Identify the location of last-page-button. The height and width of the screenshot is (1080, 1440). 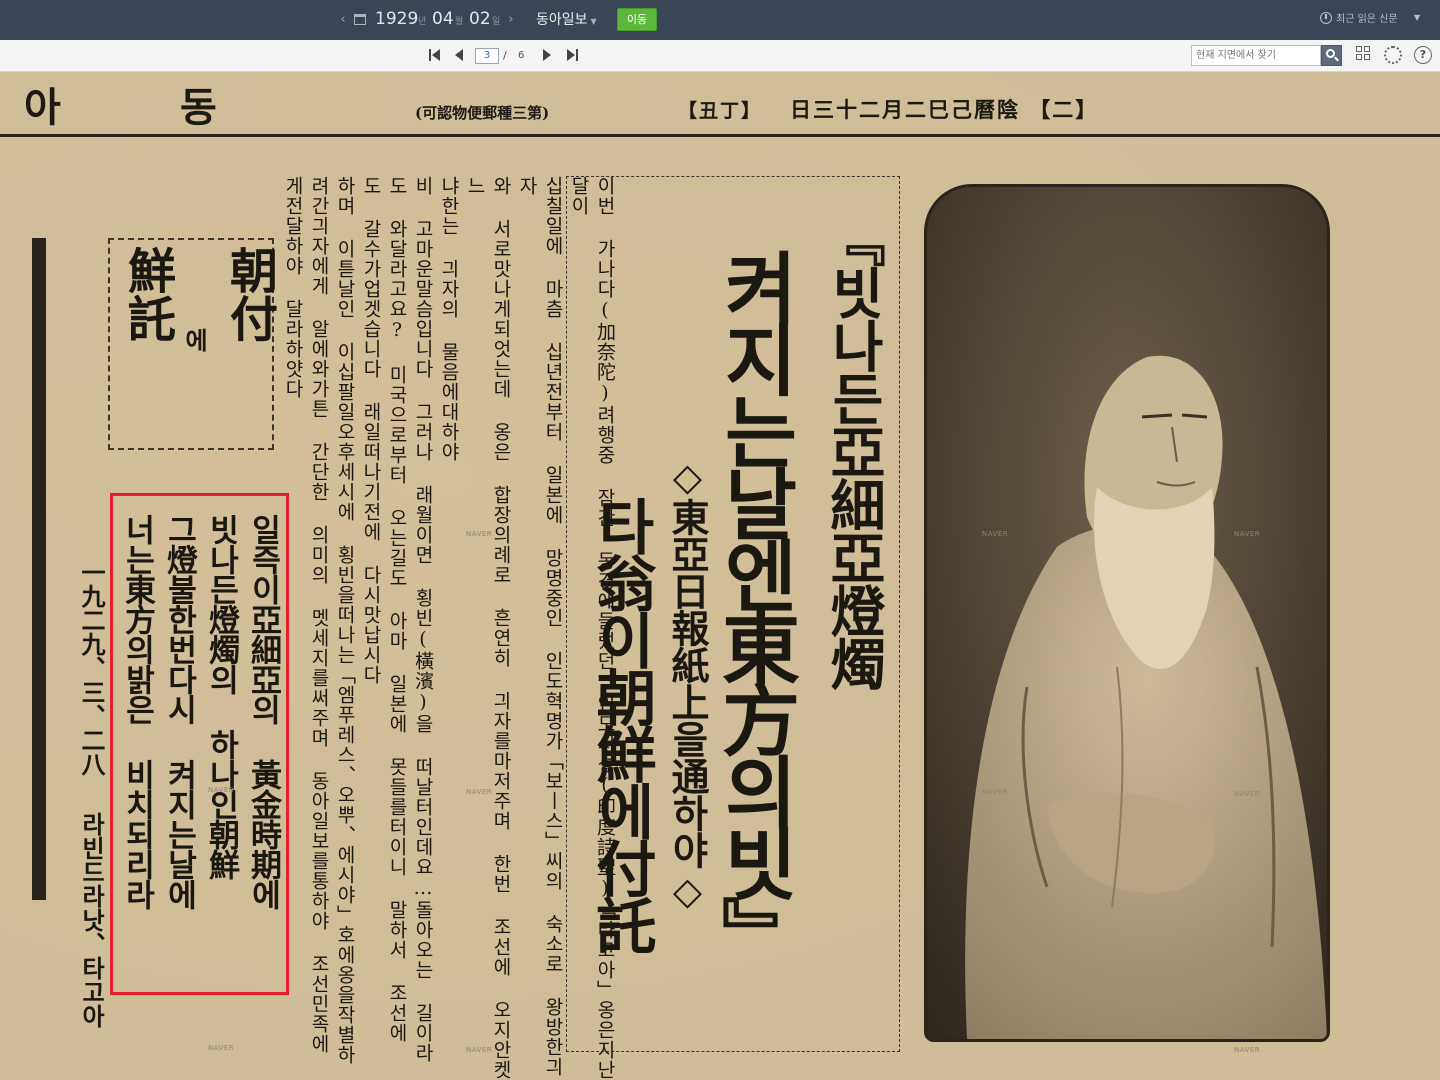
(574, 55).